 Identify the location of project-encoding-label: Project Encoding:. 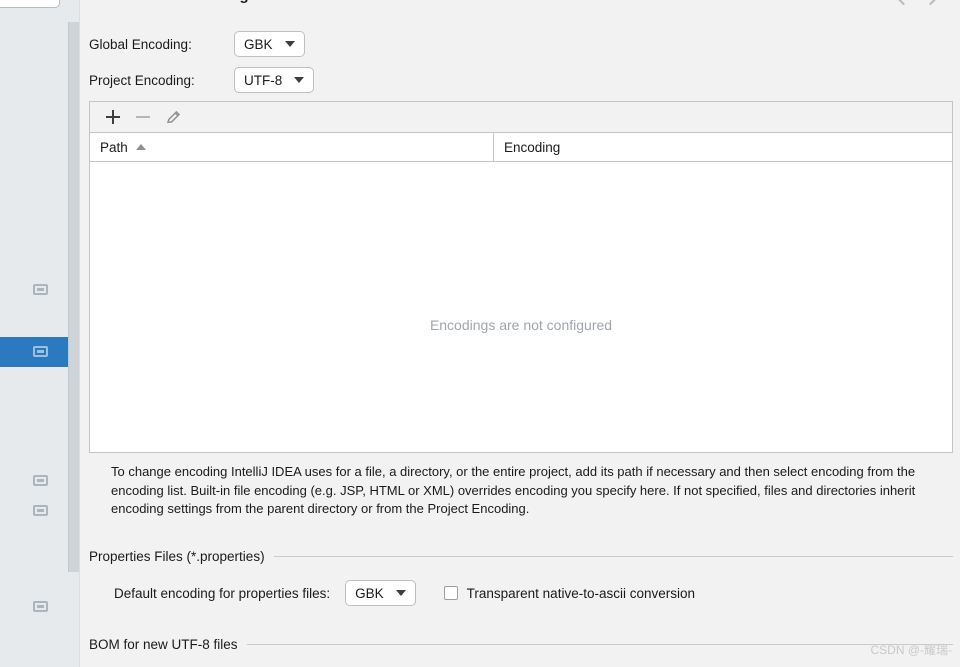
(142, 80).